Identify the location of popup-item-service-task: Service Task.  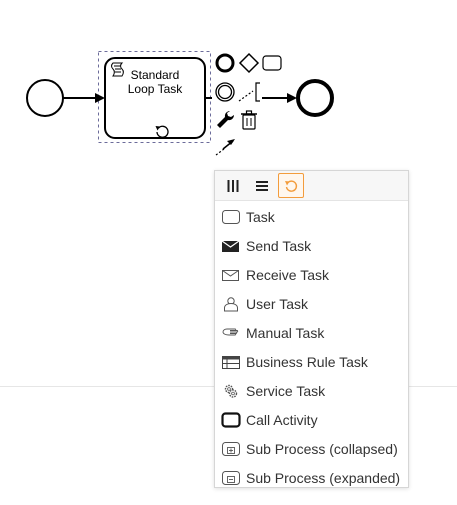
(311, 390).